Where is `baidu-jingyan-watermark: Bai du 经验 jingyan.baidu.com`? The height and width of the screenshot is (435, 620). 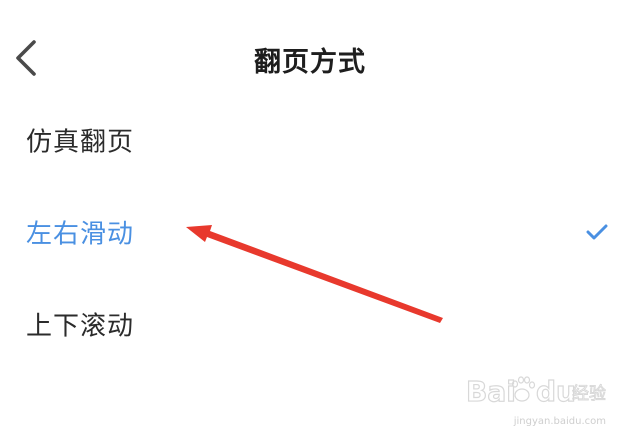 baidu-jingyan-watermark: Bai du 经验 jingyan.baidu.com is located at coordinates (531, 396).